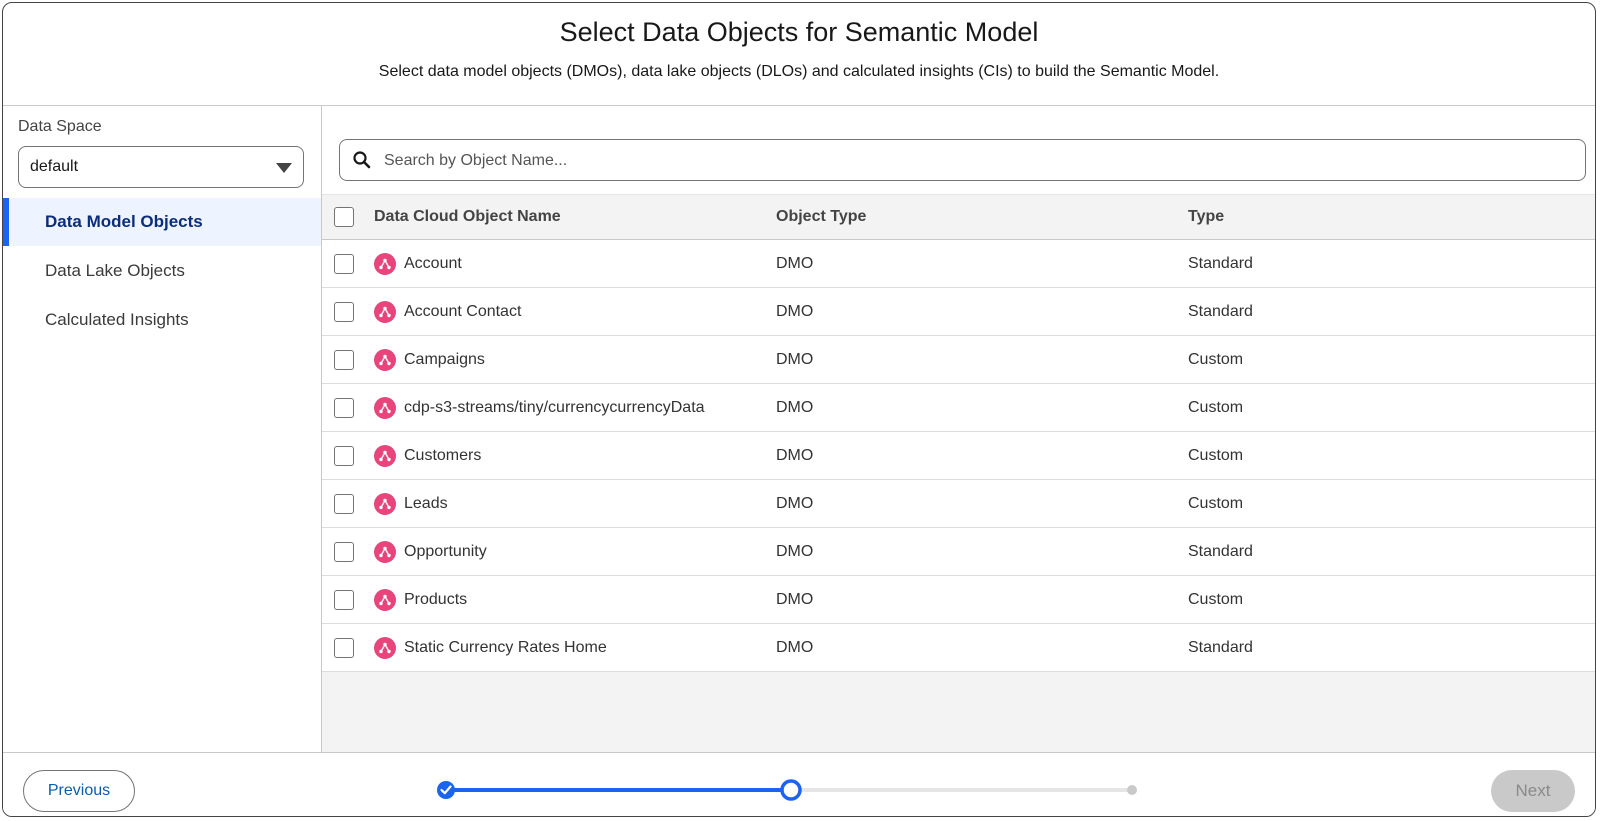 The height and width of the screenshot is (821, 1600). I want to click on object-name: Static Currency Rates Home, so click(589, 647).